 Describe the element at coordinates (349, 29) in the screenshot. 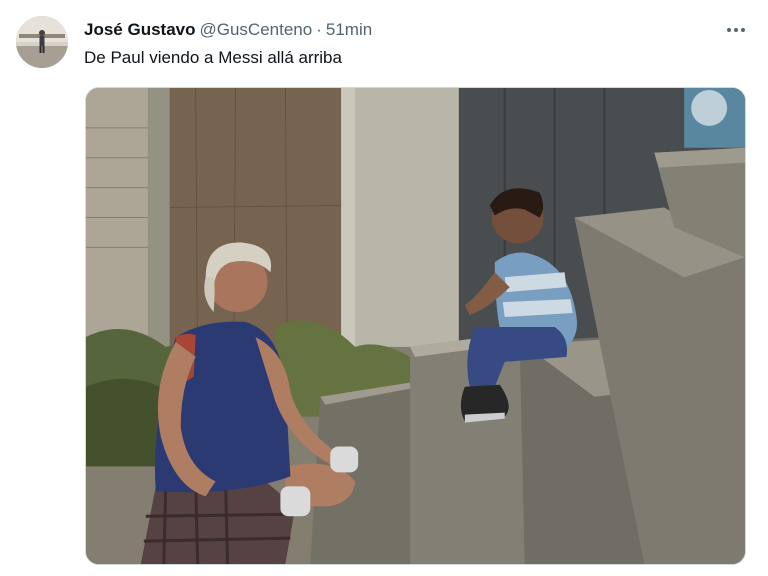

I see `timestamp: 51min` at that location.